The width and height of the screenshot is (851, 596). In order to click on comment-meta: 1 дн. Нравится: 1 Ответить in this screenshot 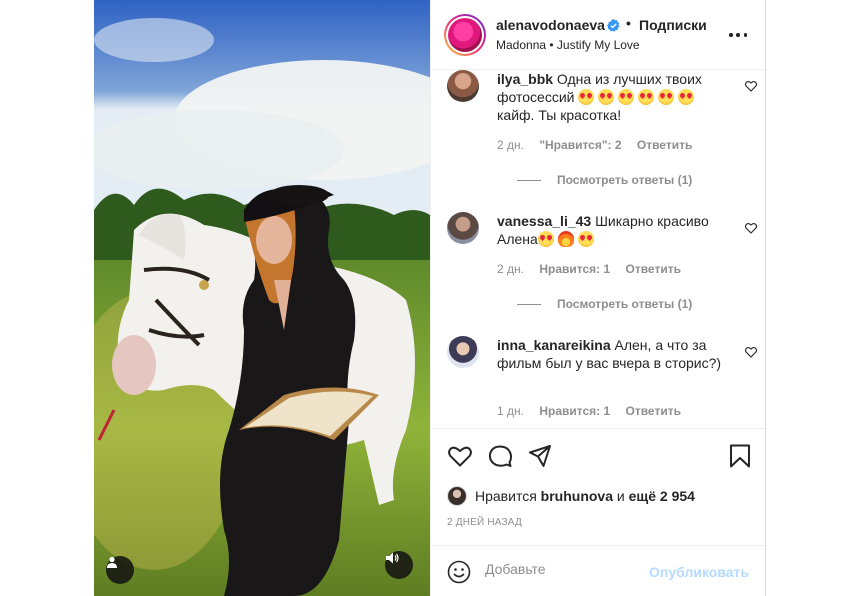, I will do `click(595, 411)`.